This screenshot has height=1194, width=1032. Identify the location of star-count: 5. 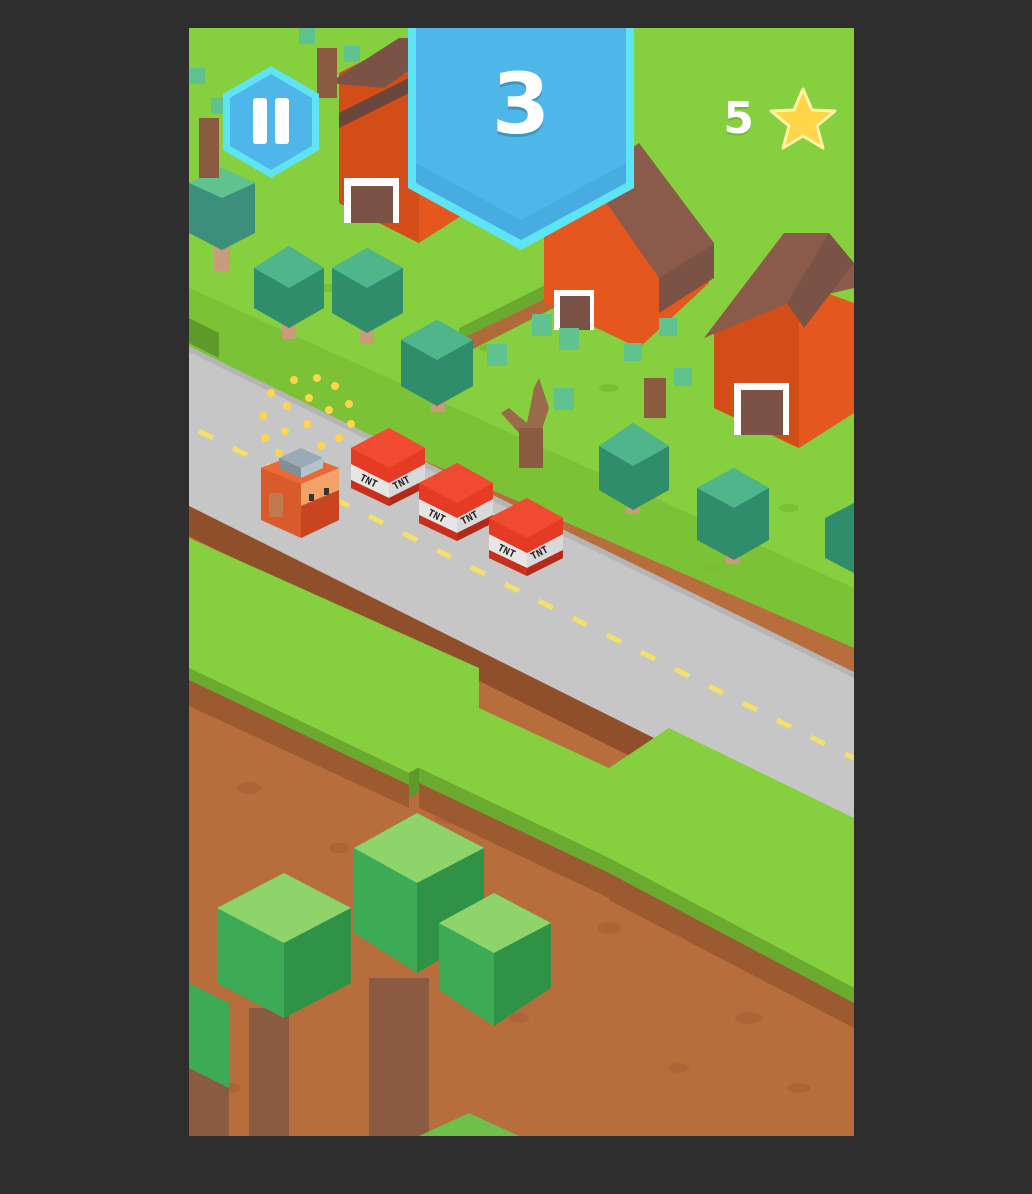
(738, 118).